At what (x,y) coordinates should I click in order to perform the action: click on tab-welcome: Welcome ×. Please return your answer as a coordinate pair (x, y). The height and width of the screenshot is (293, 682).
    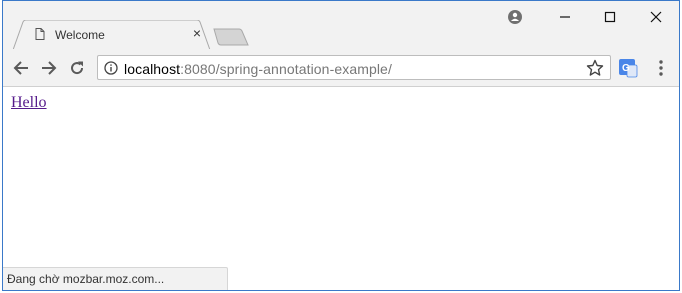
    Looking at the image, I should click on (112, 35).